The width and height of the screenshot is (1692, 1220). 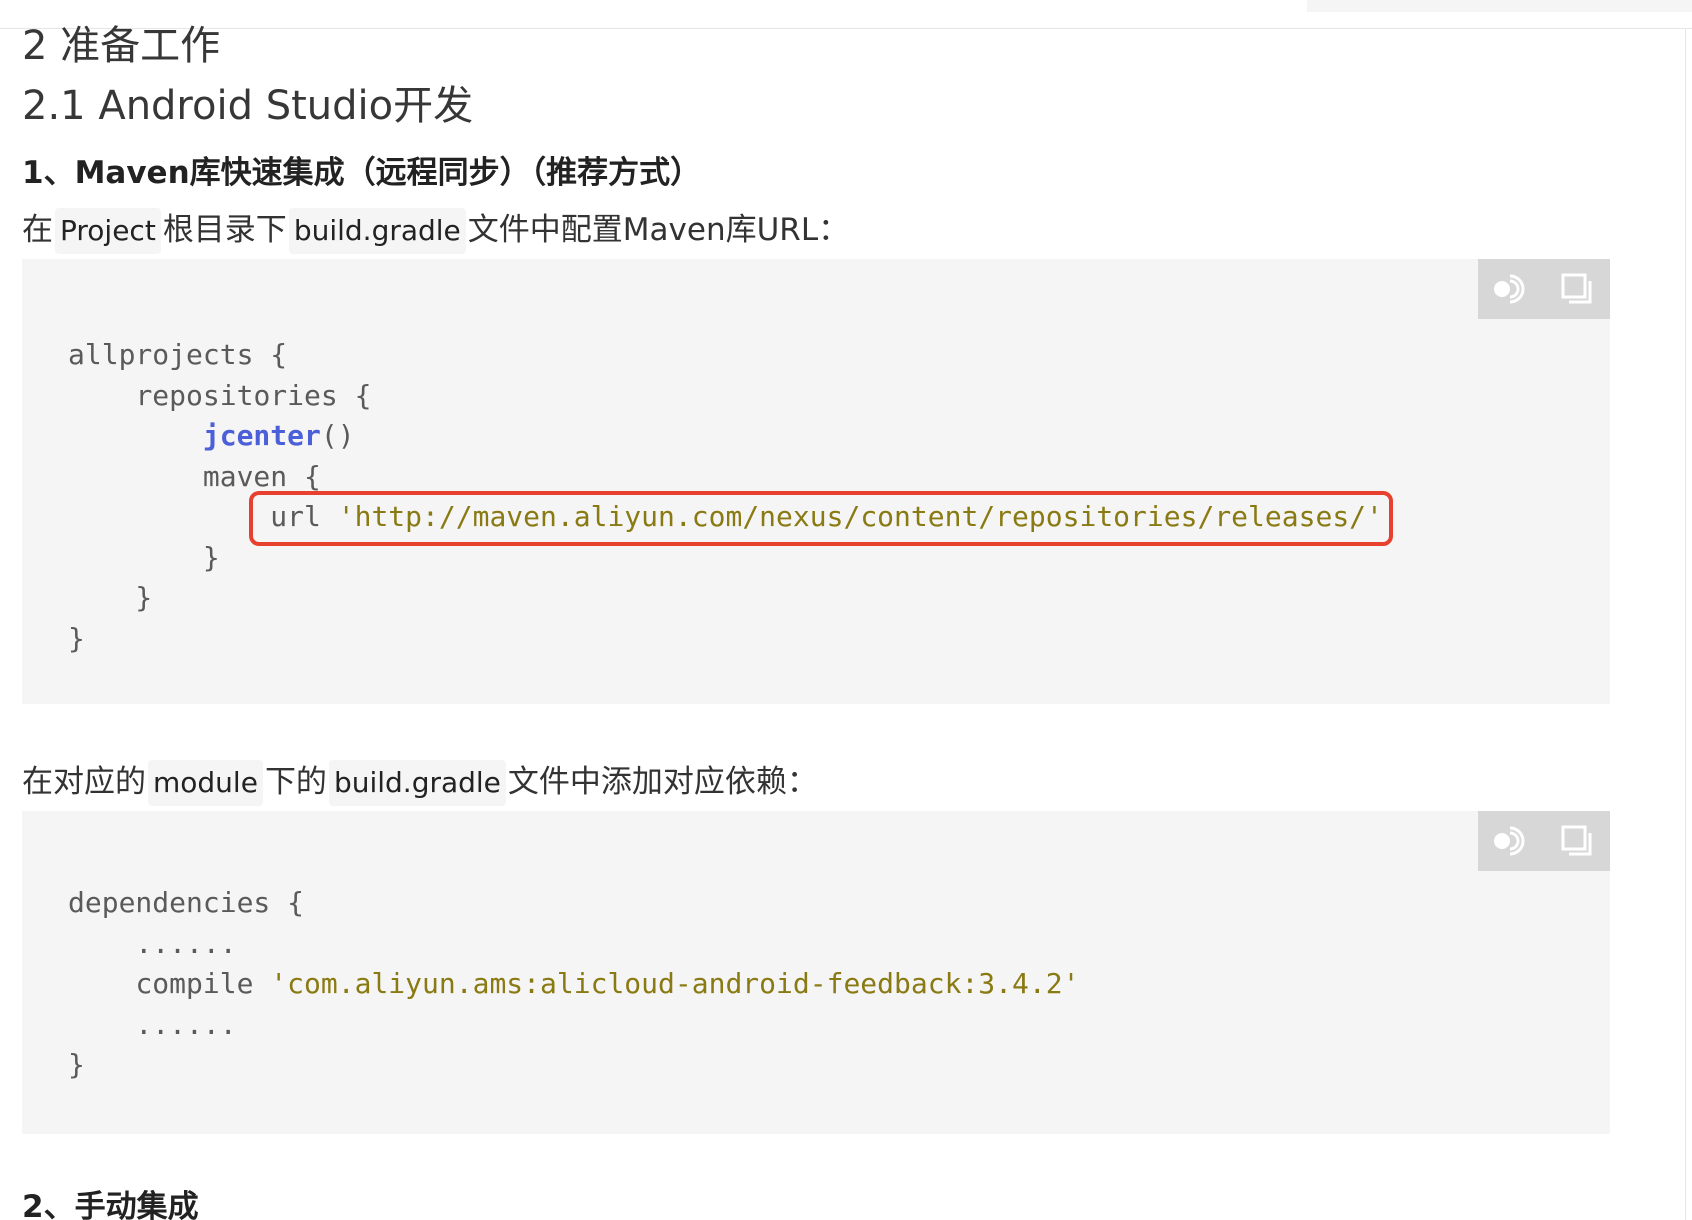 What do you see at coordinates (84, 782) in the screenshot?
I see `paragraph-text: 在对应的` at bounding box center [84, 782].